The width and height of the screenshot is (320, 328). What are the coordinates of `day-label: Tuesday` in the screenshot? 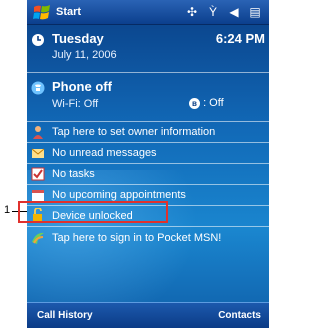 It's located at (78, 38).